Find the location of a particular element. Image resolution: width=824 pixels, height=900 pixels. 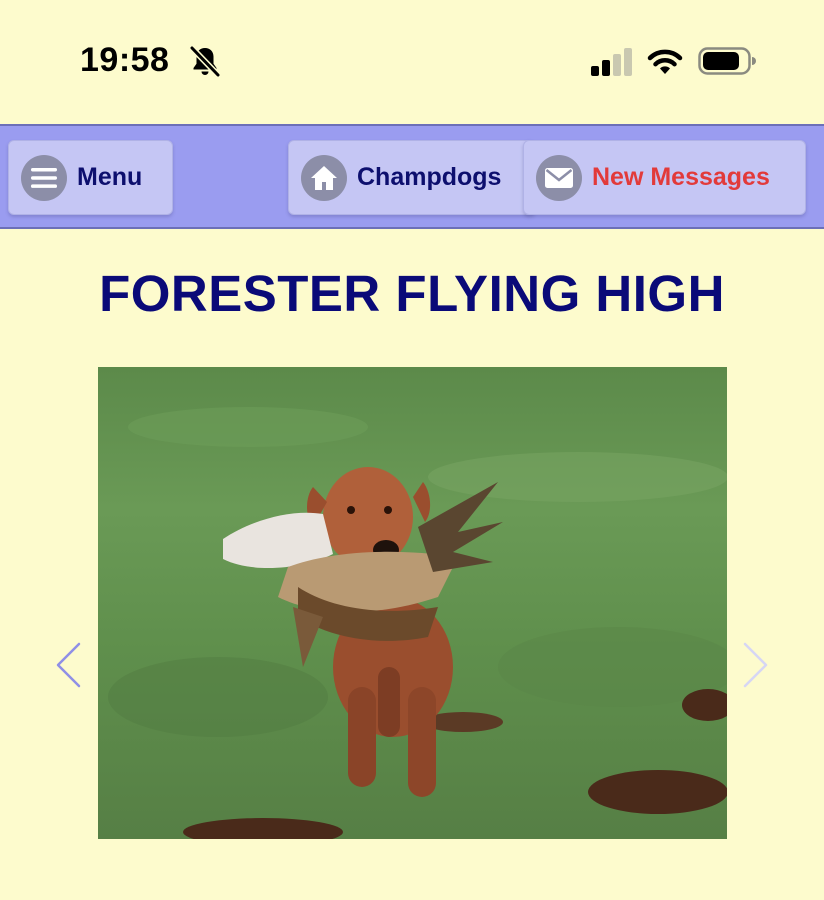

chevron-right-icon is located at coordinates (755, 665).